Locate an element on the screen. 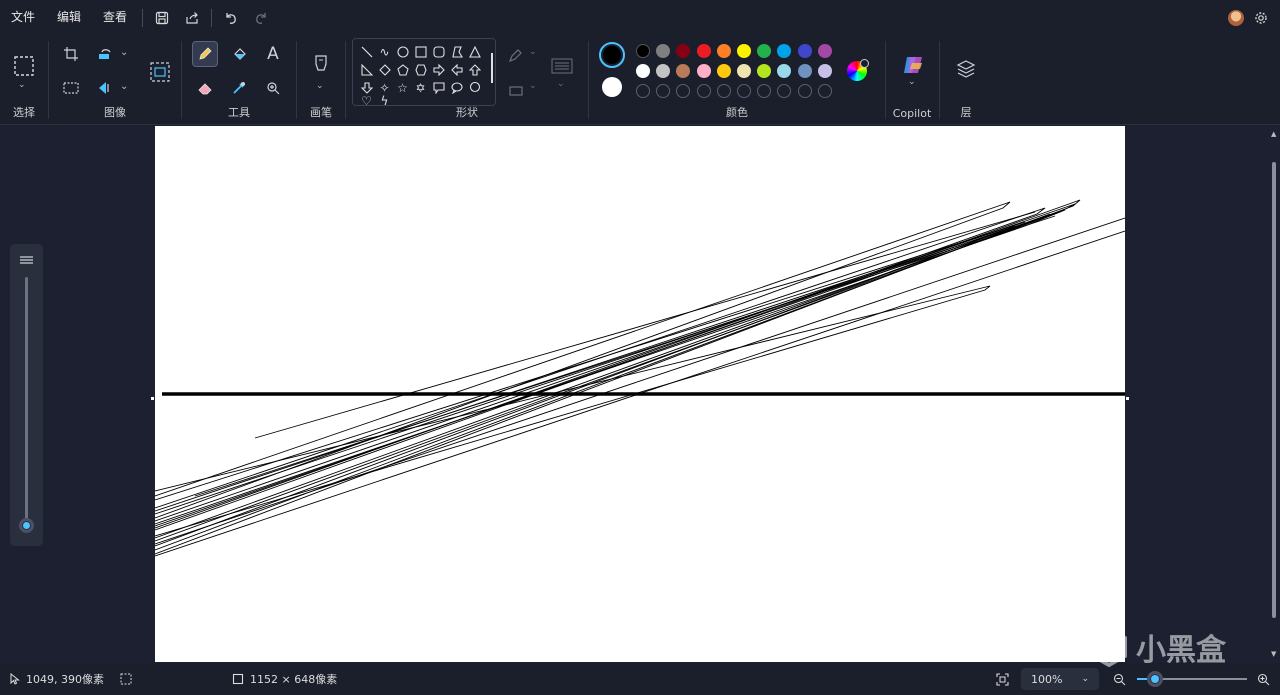  brush-size-slider is located at coordinates (26, 395).